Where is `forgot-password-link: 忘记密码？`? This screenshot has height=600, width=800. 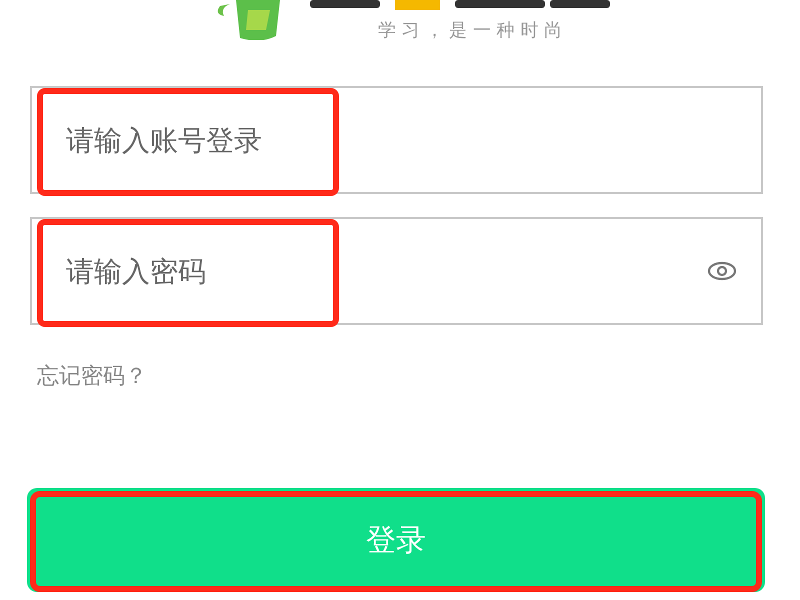 forgot-password-link: 忘记密码？ is located at coordinates (92, 376).